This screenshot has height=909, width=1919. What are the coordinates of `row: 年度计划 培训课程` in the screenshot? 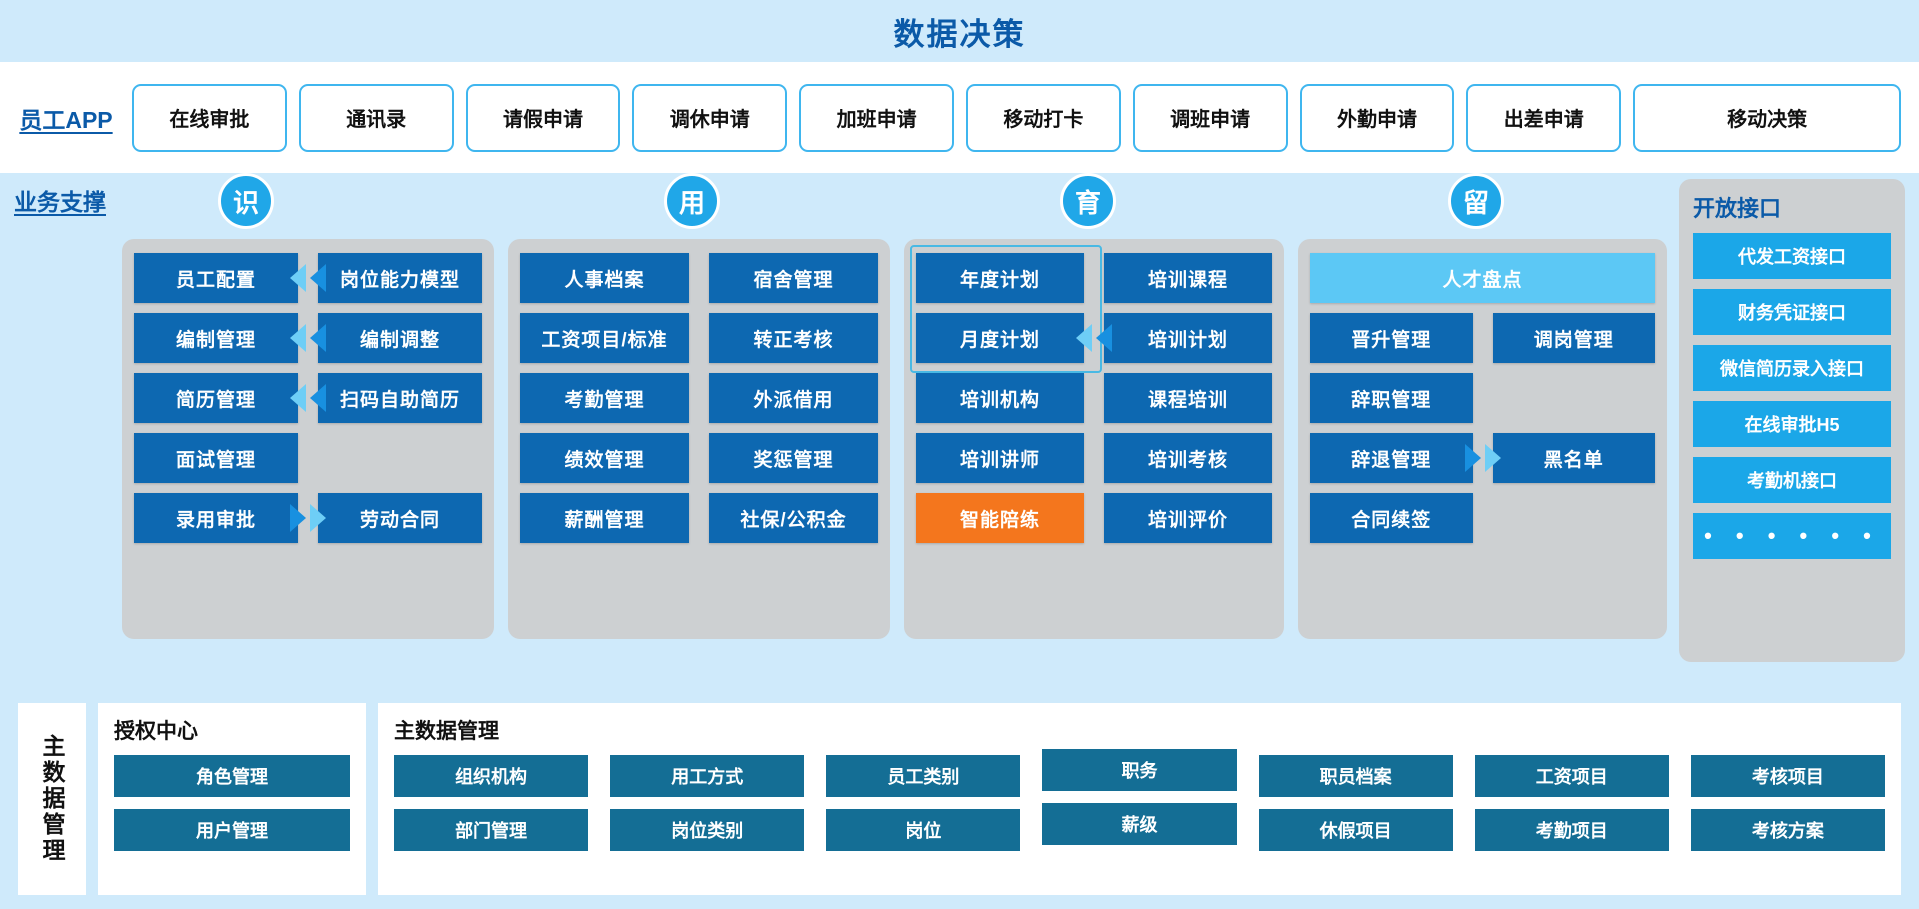 It's located at (1094, 278).